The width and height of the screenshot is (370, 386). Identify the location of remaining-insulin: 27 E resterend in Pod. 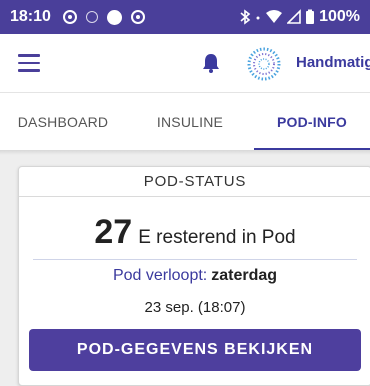
(194, 232).